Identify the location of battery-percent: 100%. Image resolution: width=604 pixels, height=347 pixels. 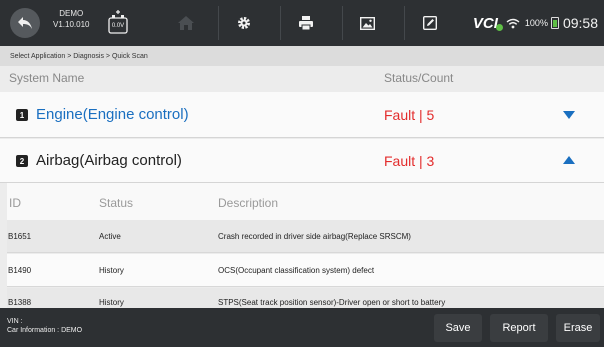
(536, 23).